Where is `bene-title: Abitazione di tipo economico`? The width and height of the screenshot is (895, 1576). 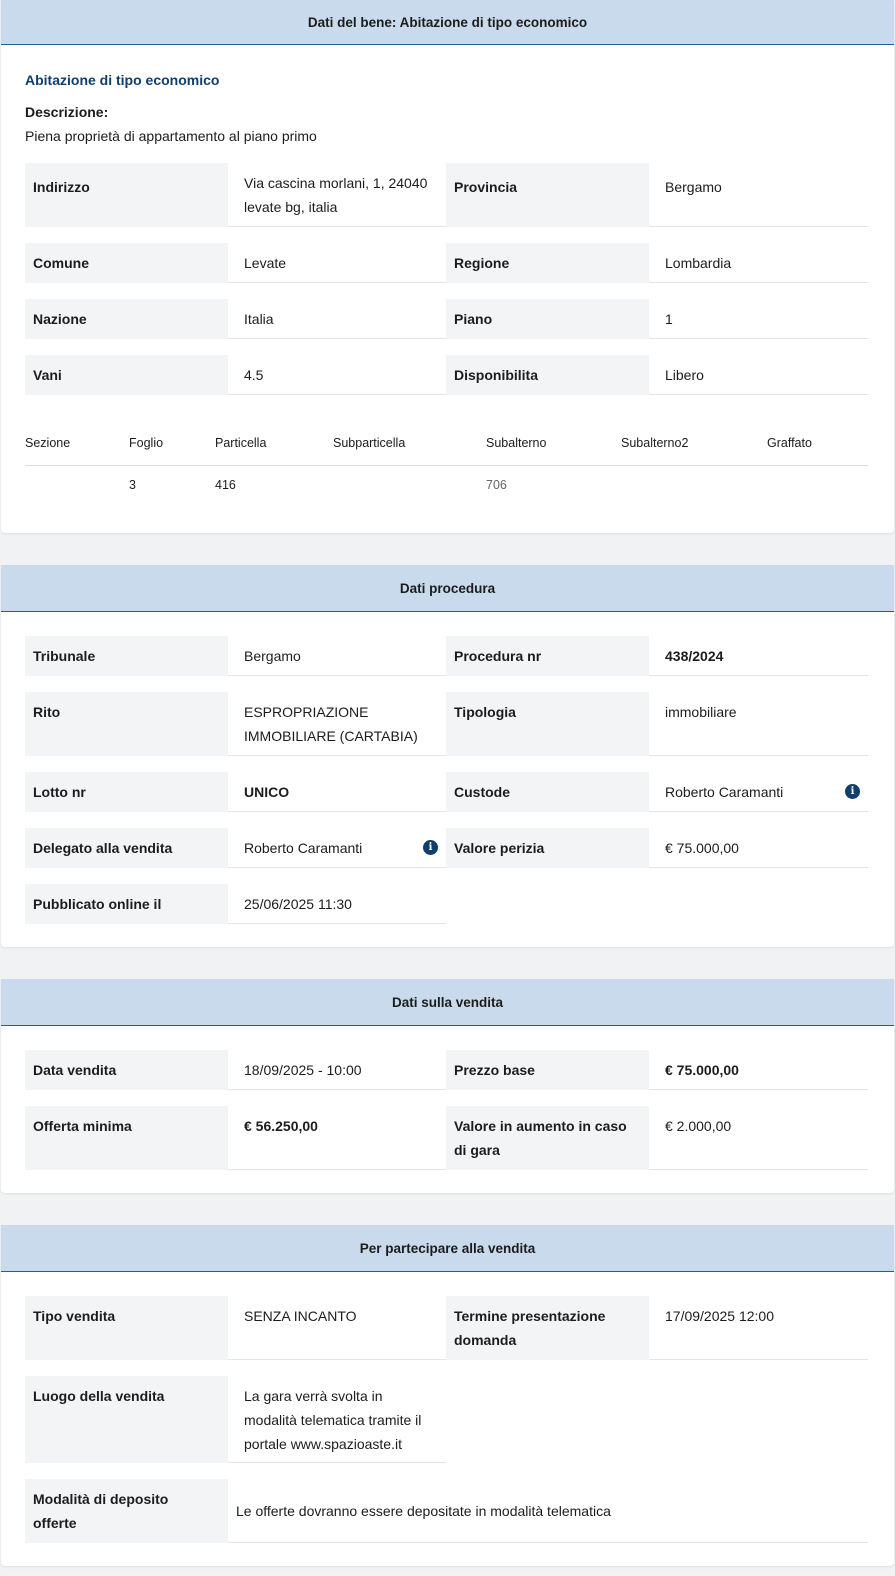 bene-title: Abitazione di tipo economico is located at coordinates (122, 80).